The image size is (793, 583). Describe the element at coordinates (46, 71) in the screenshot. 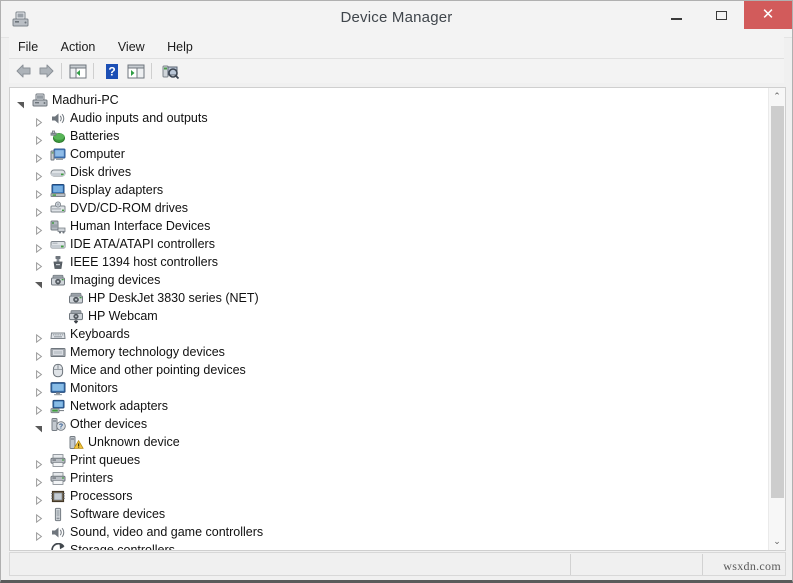

I see `forward-arrow-icon` at that location.